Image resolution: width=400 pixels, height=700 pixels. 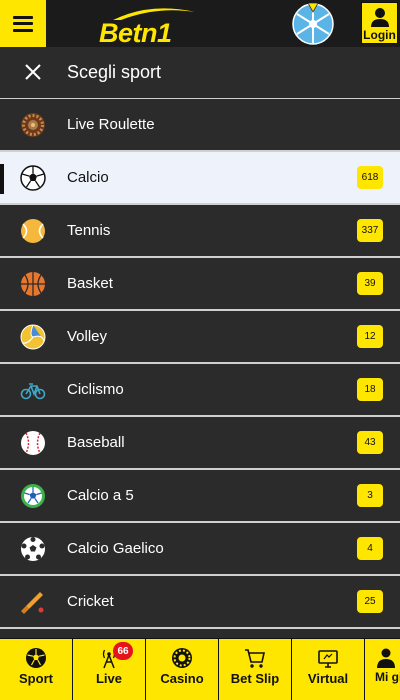 What do you see at coordinates (200, 602) in the screenshot?
I see `sport-item-cricket: Cricket 25` at bounding box center [200, 602].